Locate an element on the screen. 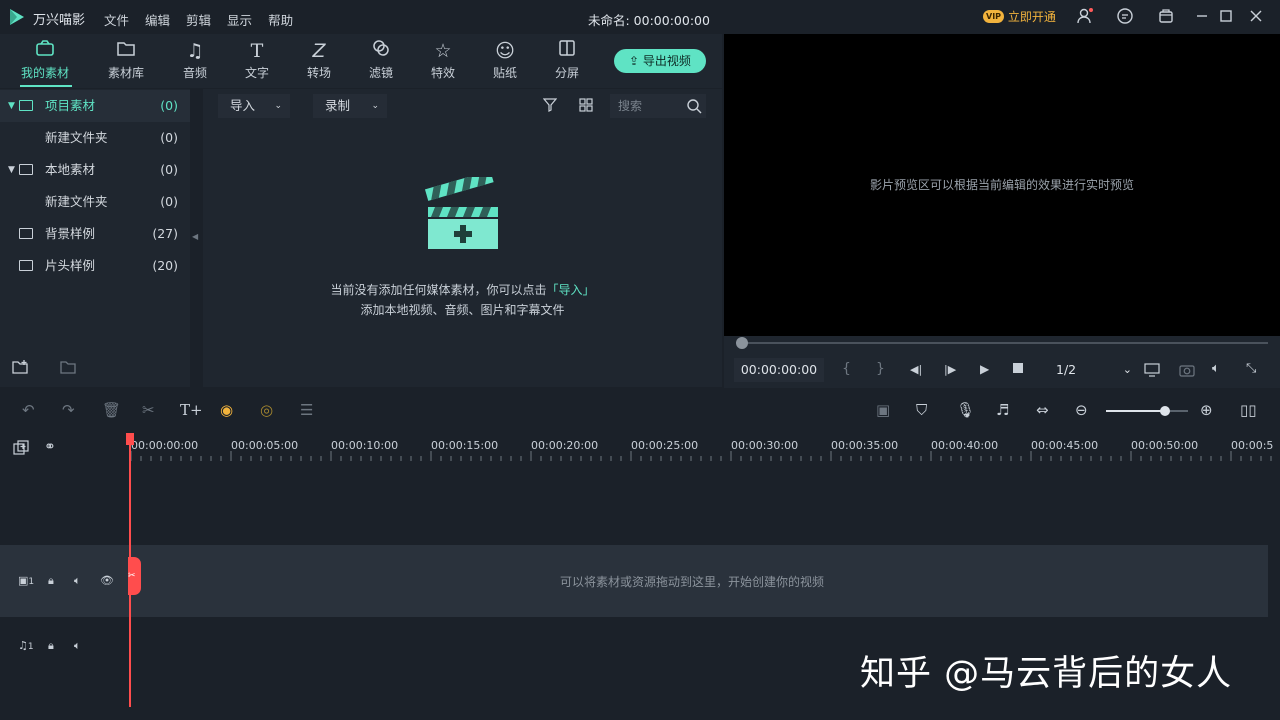  video-track: 可以将素材或资源拖动到这里，开始创建你的视频 is located at coordinates (634, 581).